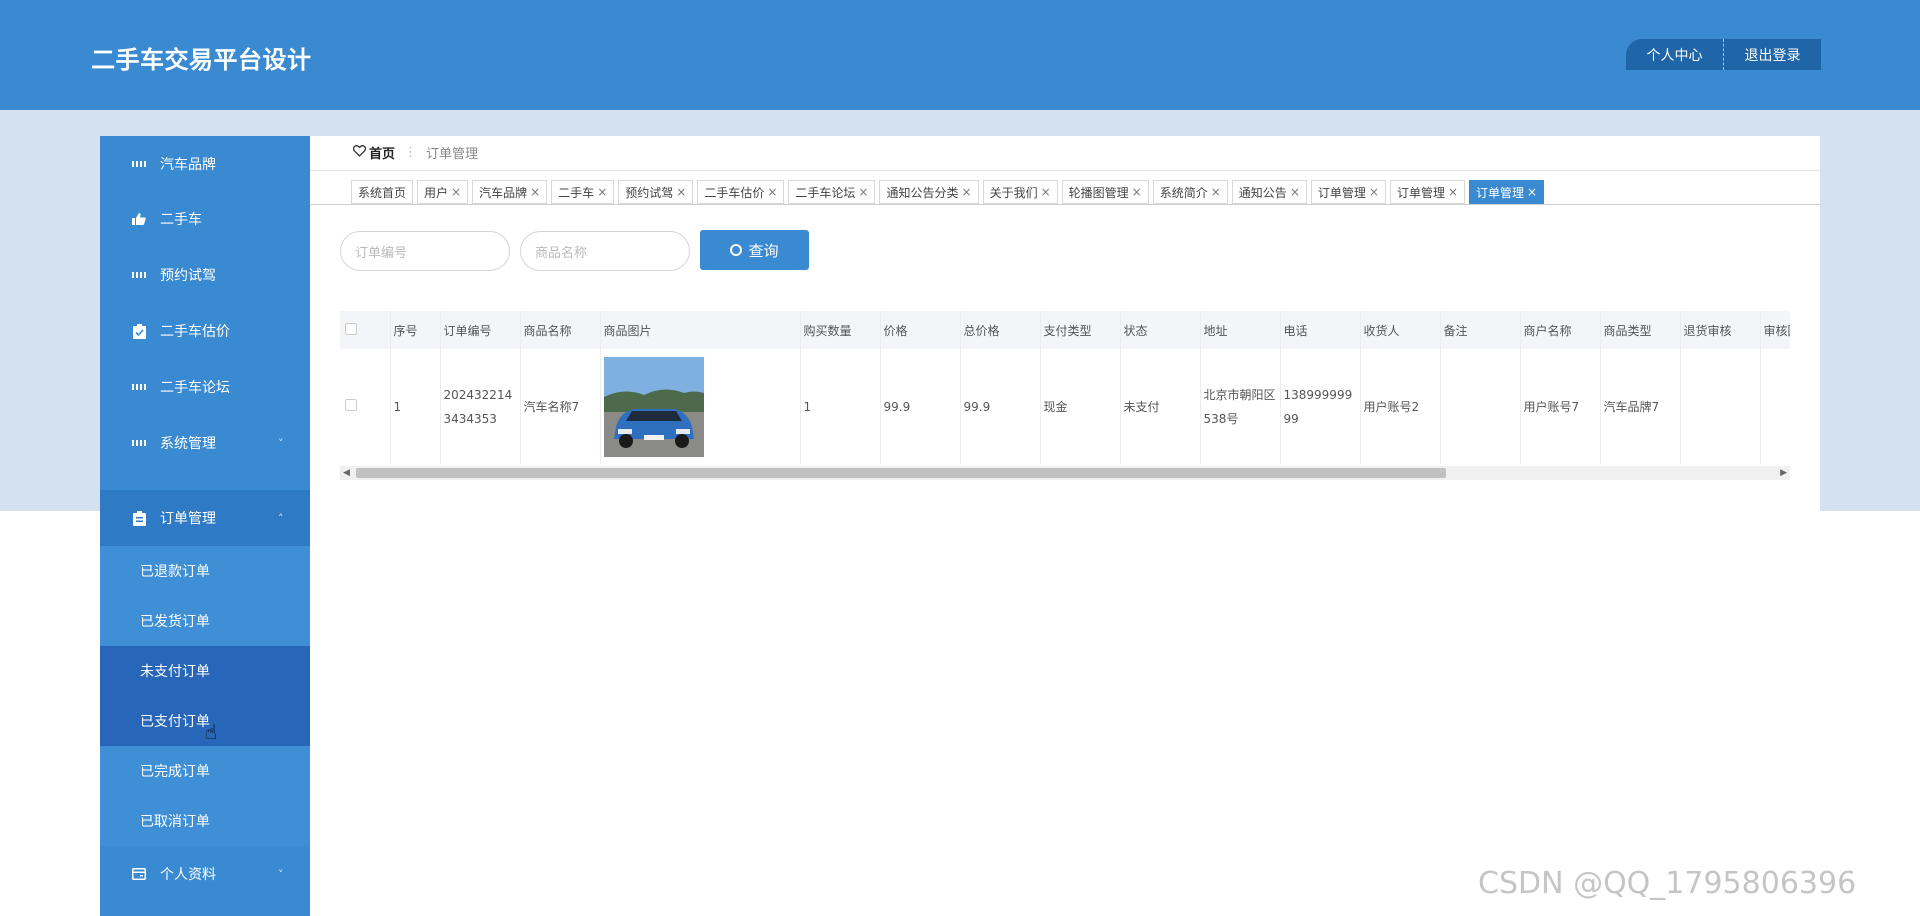  What do you see at coordinates (1720, 330) in the screenshot?
I see `column-header: 退货审核` at bounding box center [1720, 330].